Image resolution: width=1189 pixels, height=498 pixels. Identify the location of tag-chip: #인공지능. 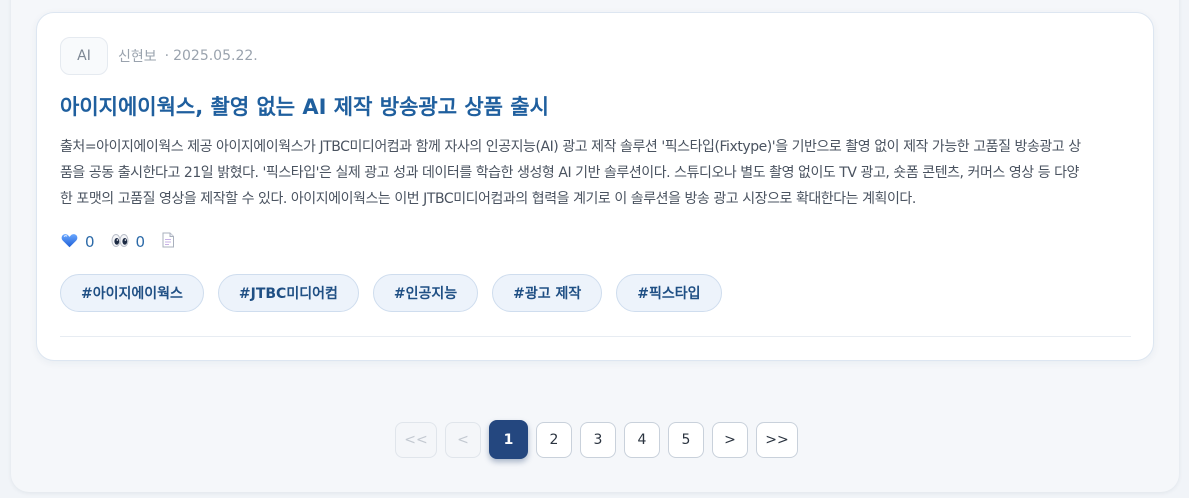
(425, 293).